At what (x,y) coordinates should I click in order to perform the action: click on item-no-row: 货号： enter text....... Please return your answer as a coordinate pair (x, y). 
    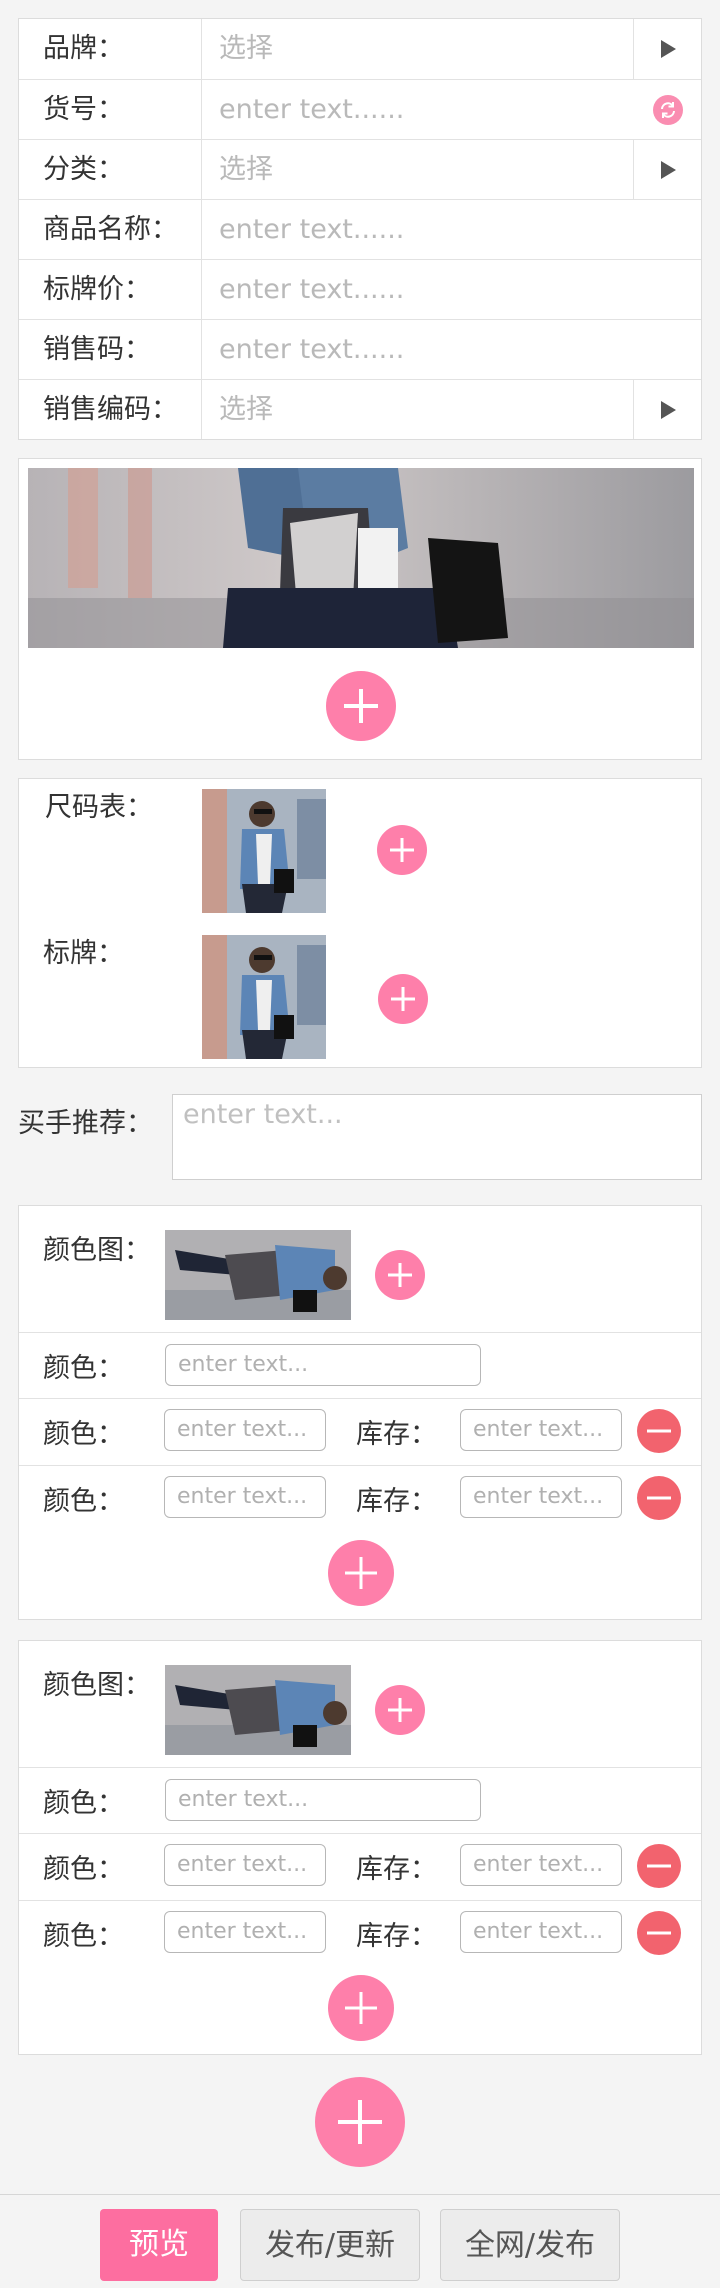
    Looking at the image, I should click on (360, 109).